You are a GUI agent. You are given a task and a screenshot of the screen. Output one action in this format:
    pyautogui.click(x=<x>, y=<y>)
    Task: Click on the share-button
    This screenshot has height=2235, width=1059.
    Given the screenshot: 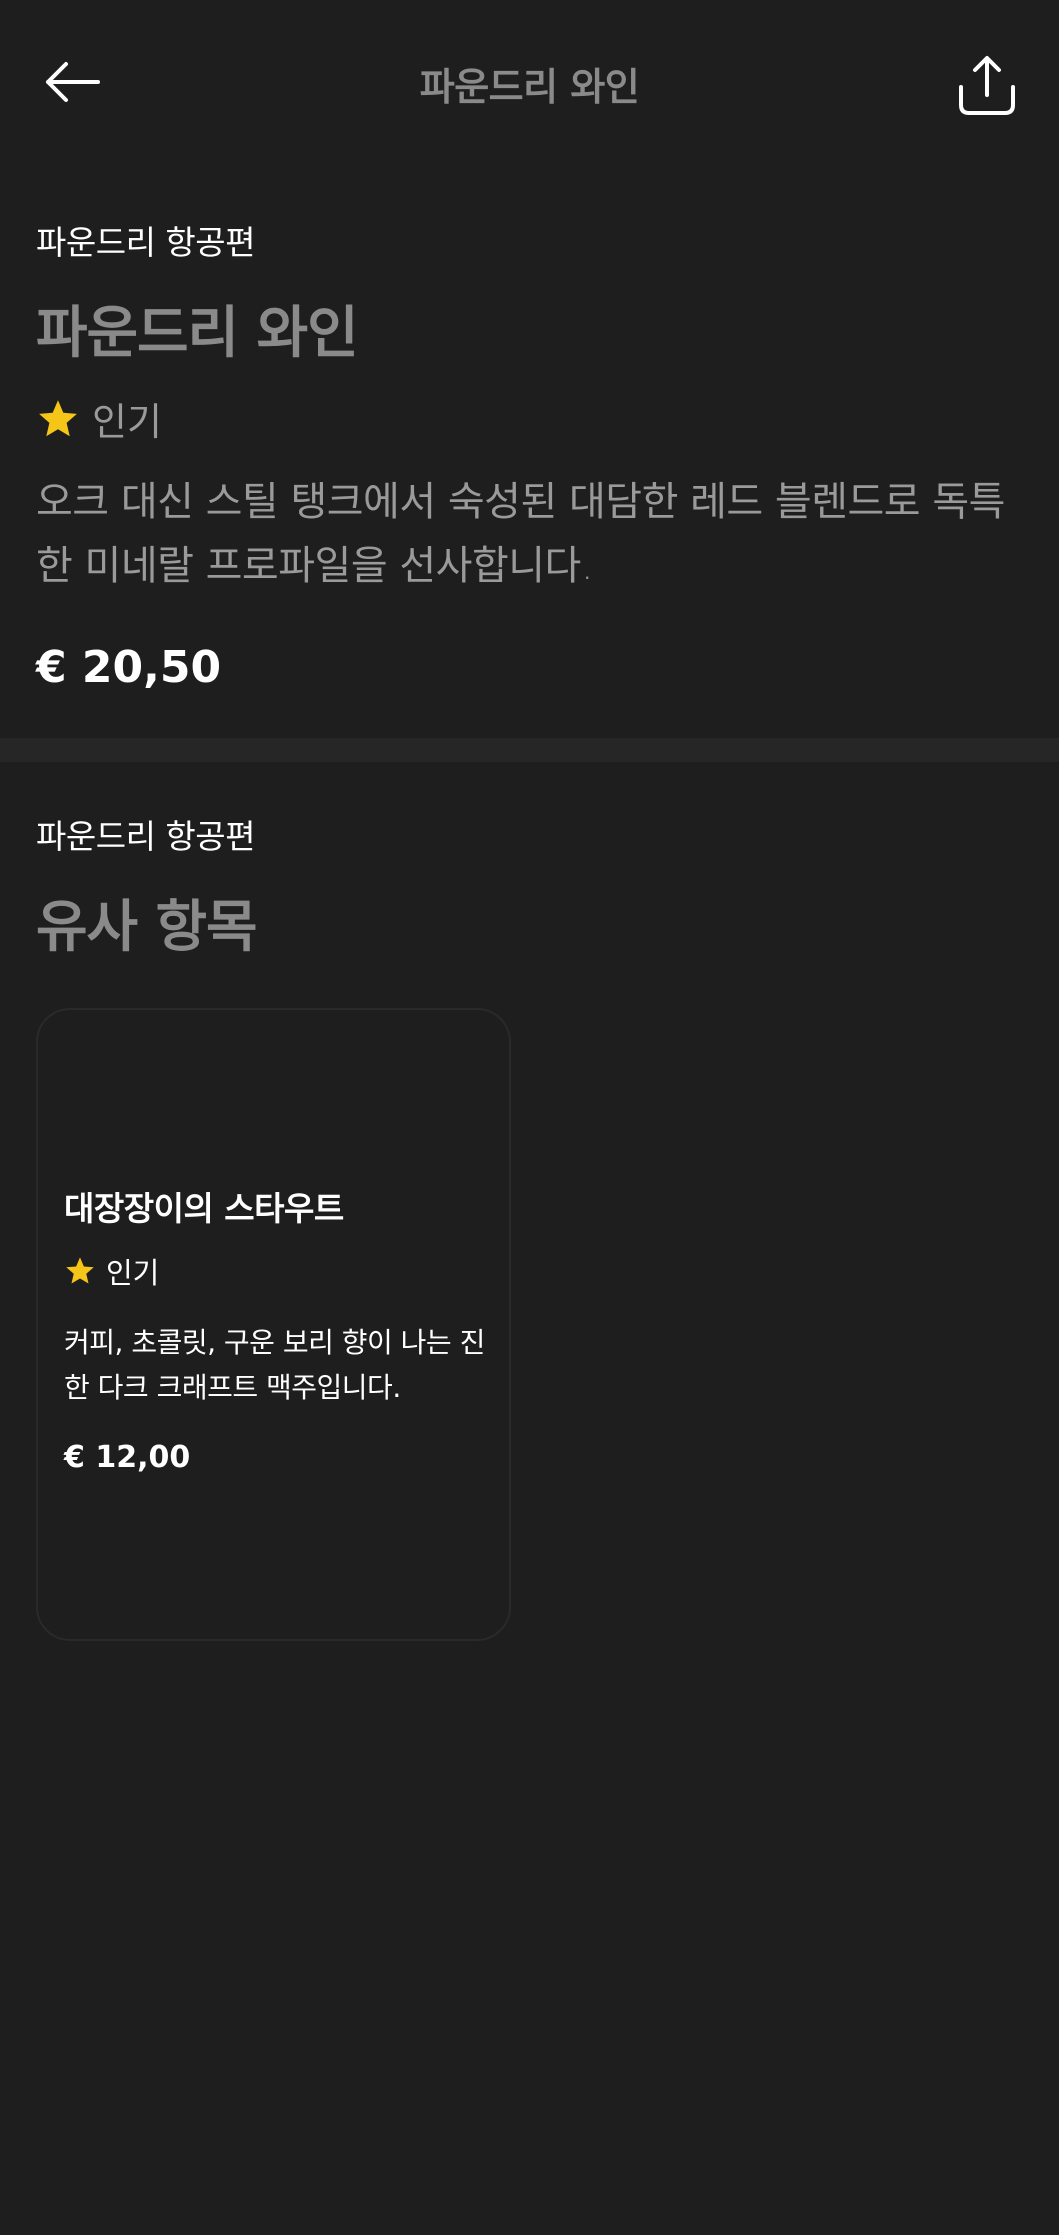 What is the action you would take?
    pyautogui.click(x=987, y=85)
    